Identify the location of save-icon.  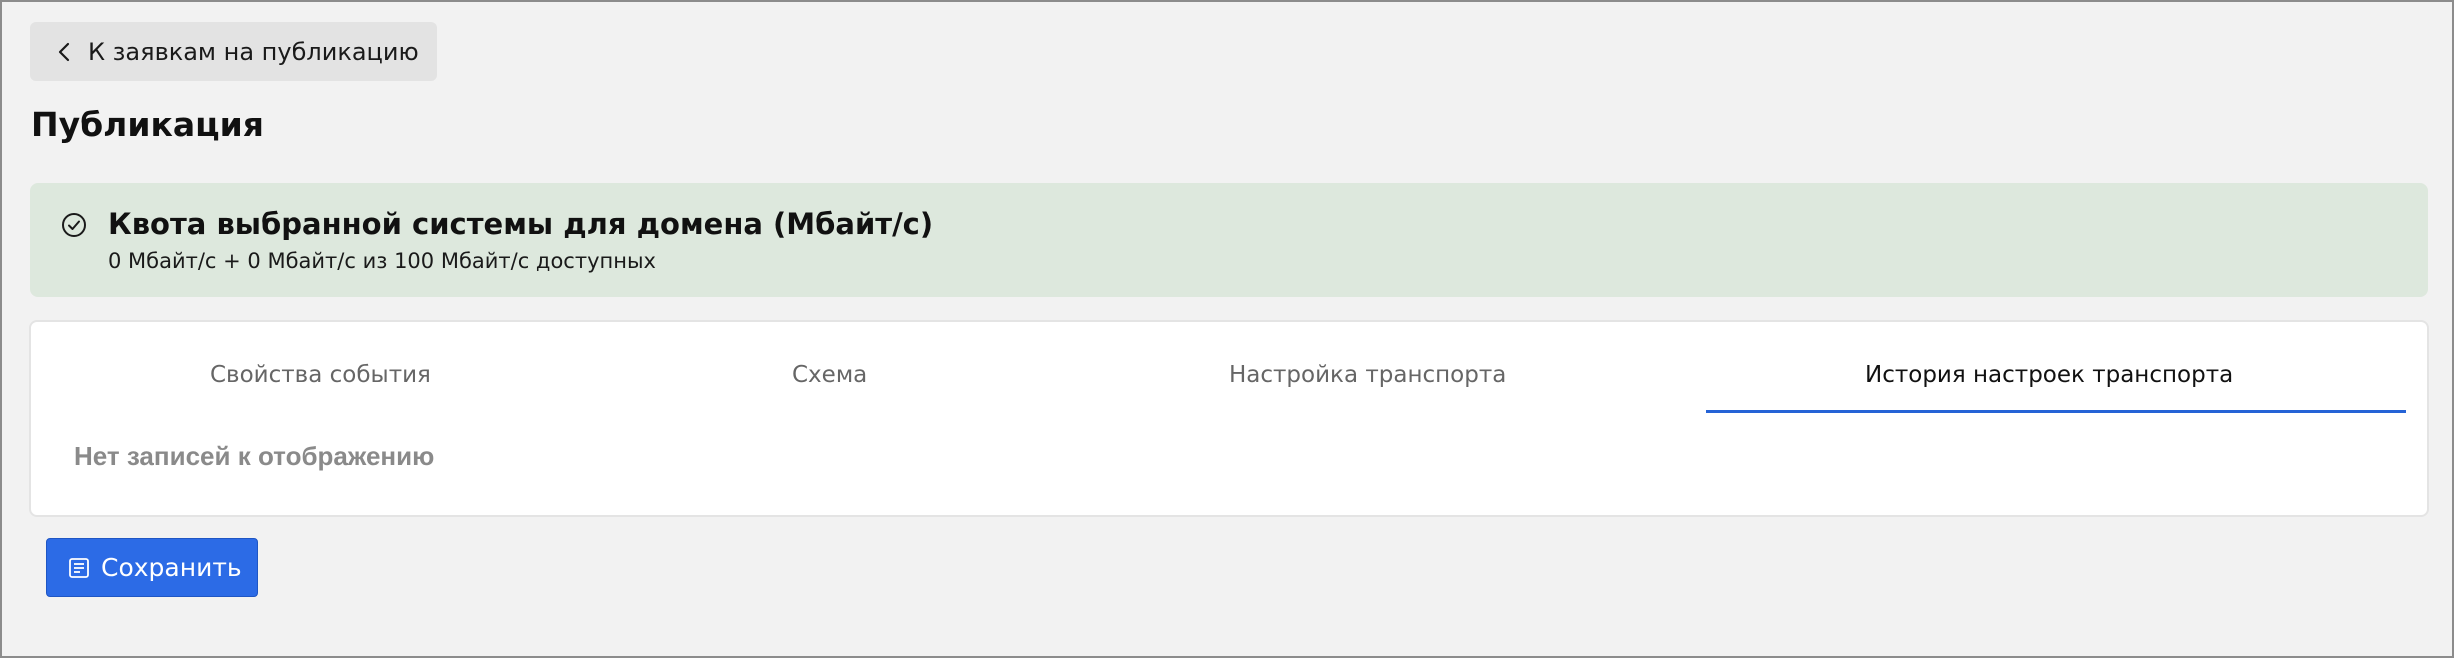
(79, 568).